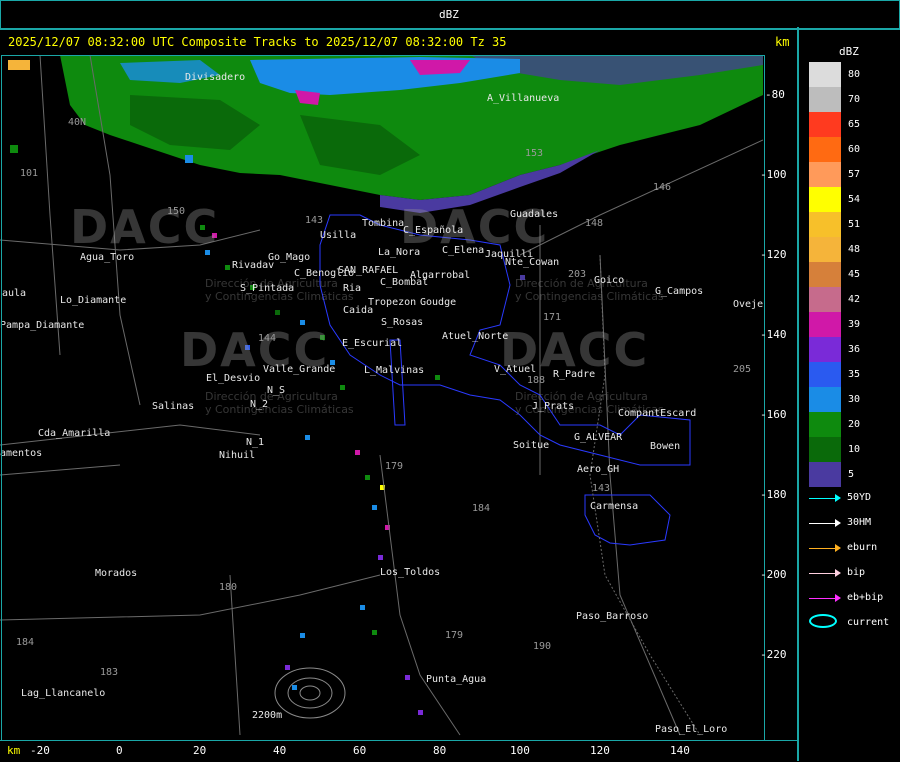 This screenshot has height=762, width=900. Describe the element at coordinates (775, 94) in the screenshot. I see `y-tick: -80` at that location.